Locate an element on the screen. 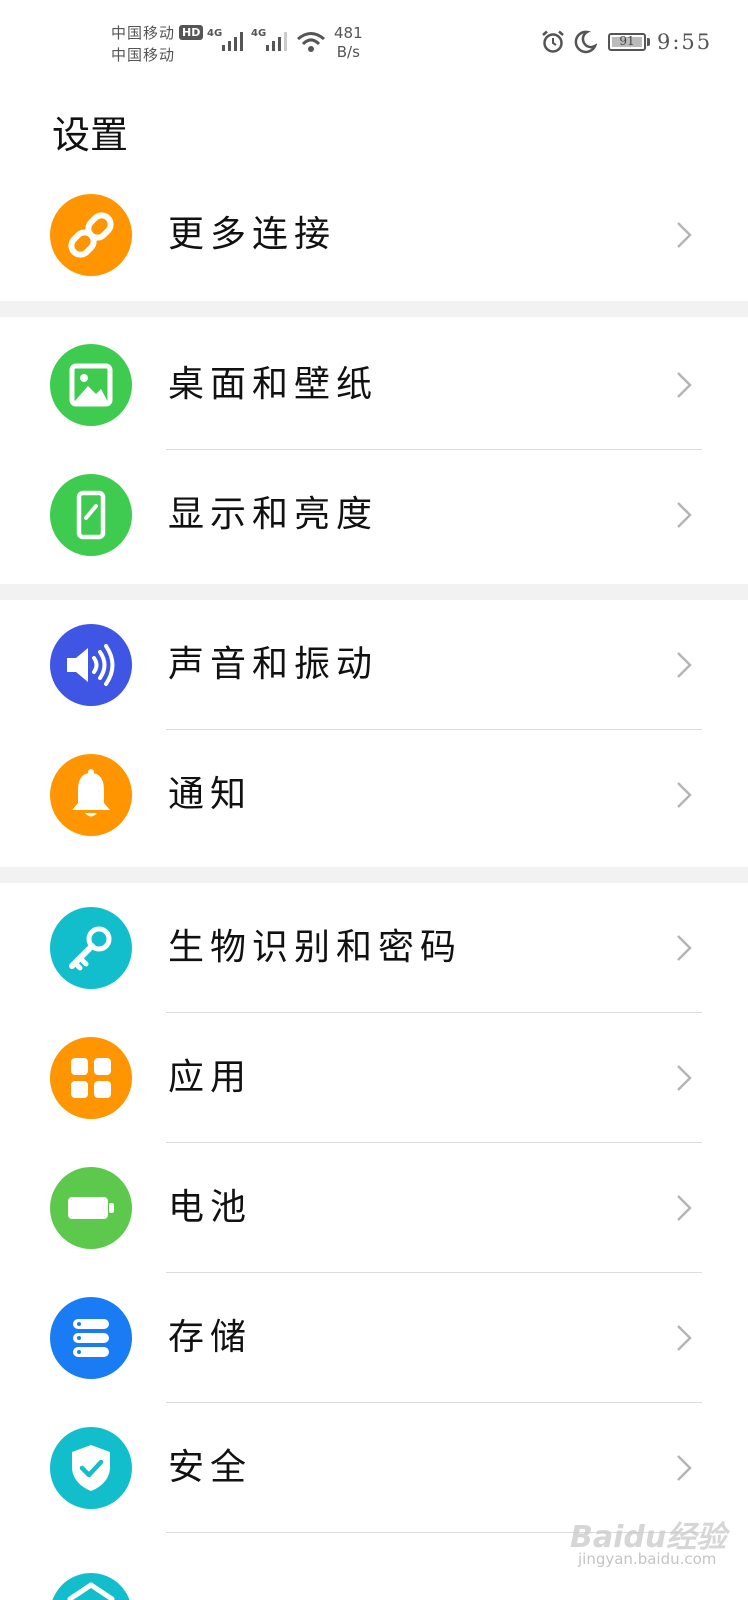  do-not-disturb-moon-icon is located at coordinates (585, 42).